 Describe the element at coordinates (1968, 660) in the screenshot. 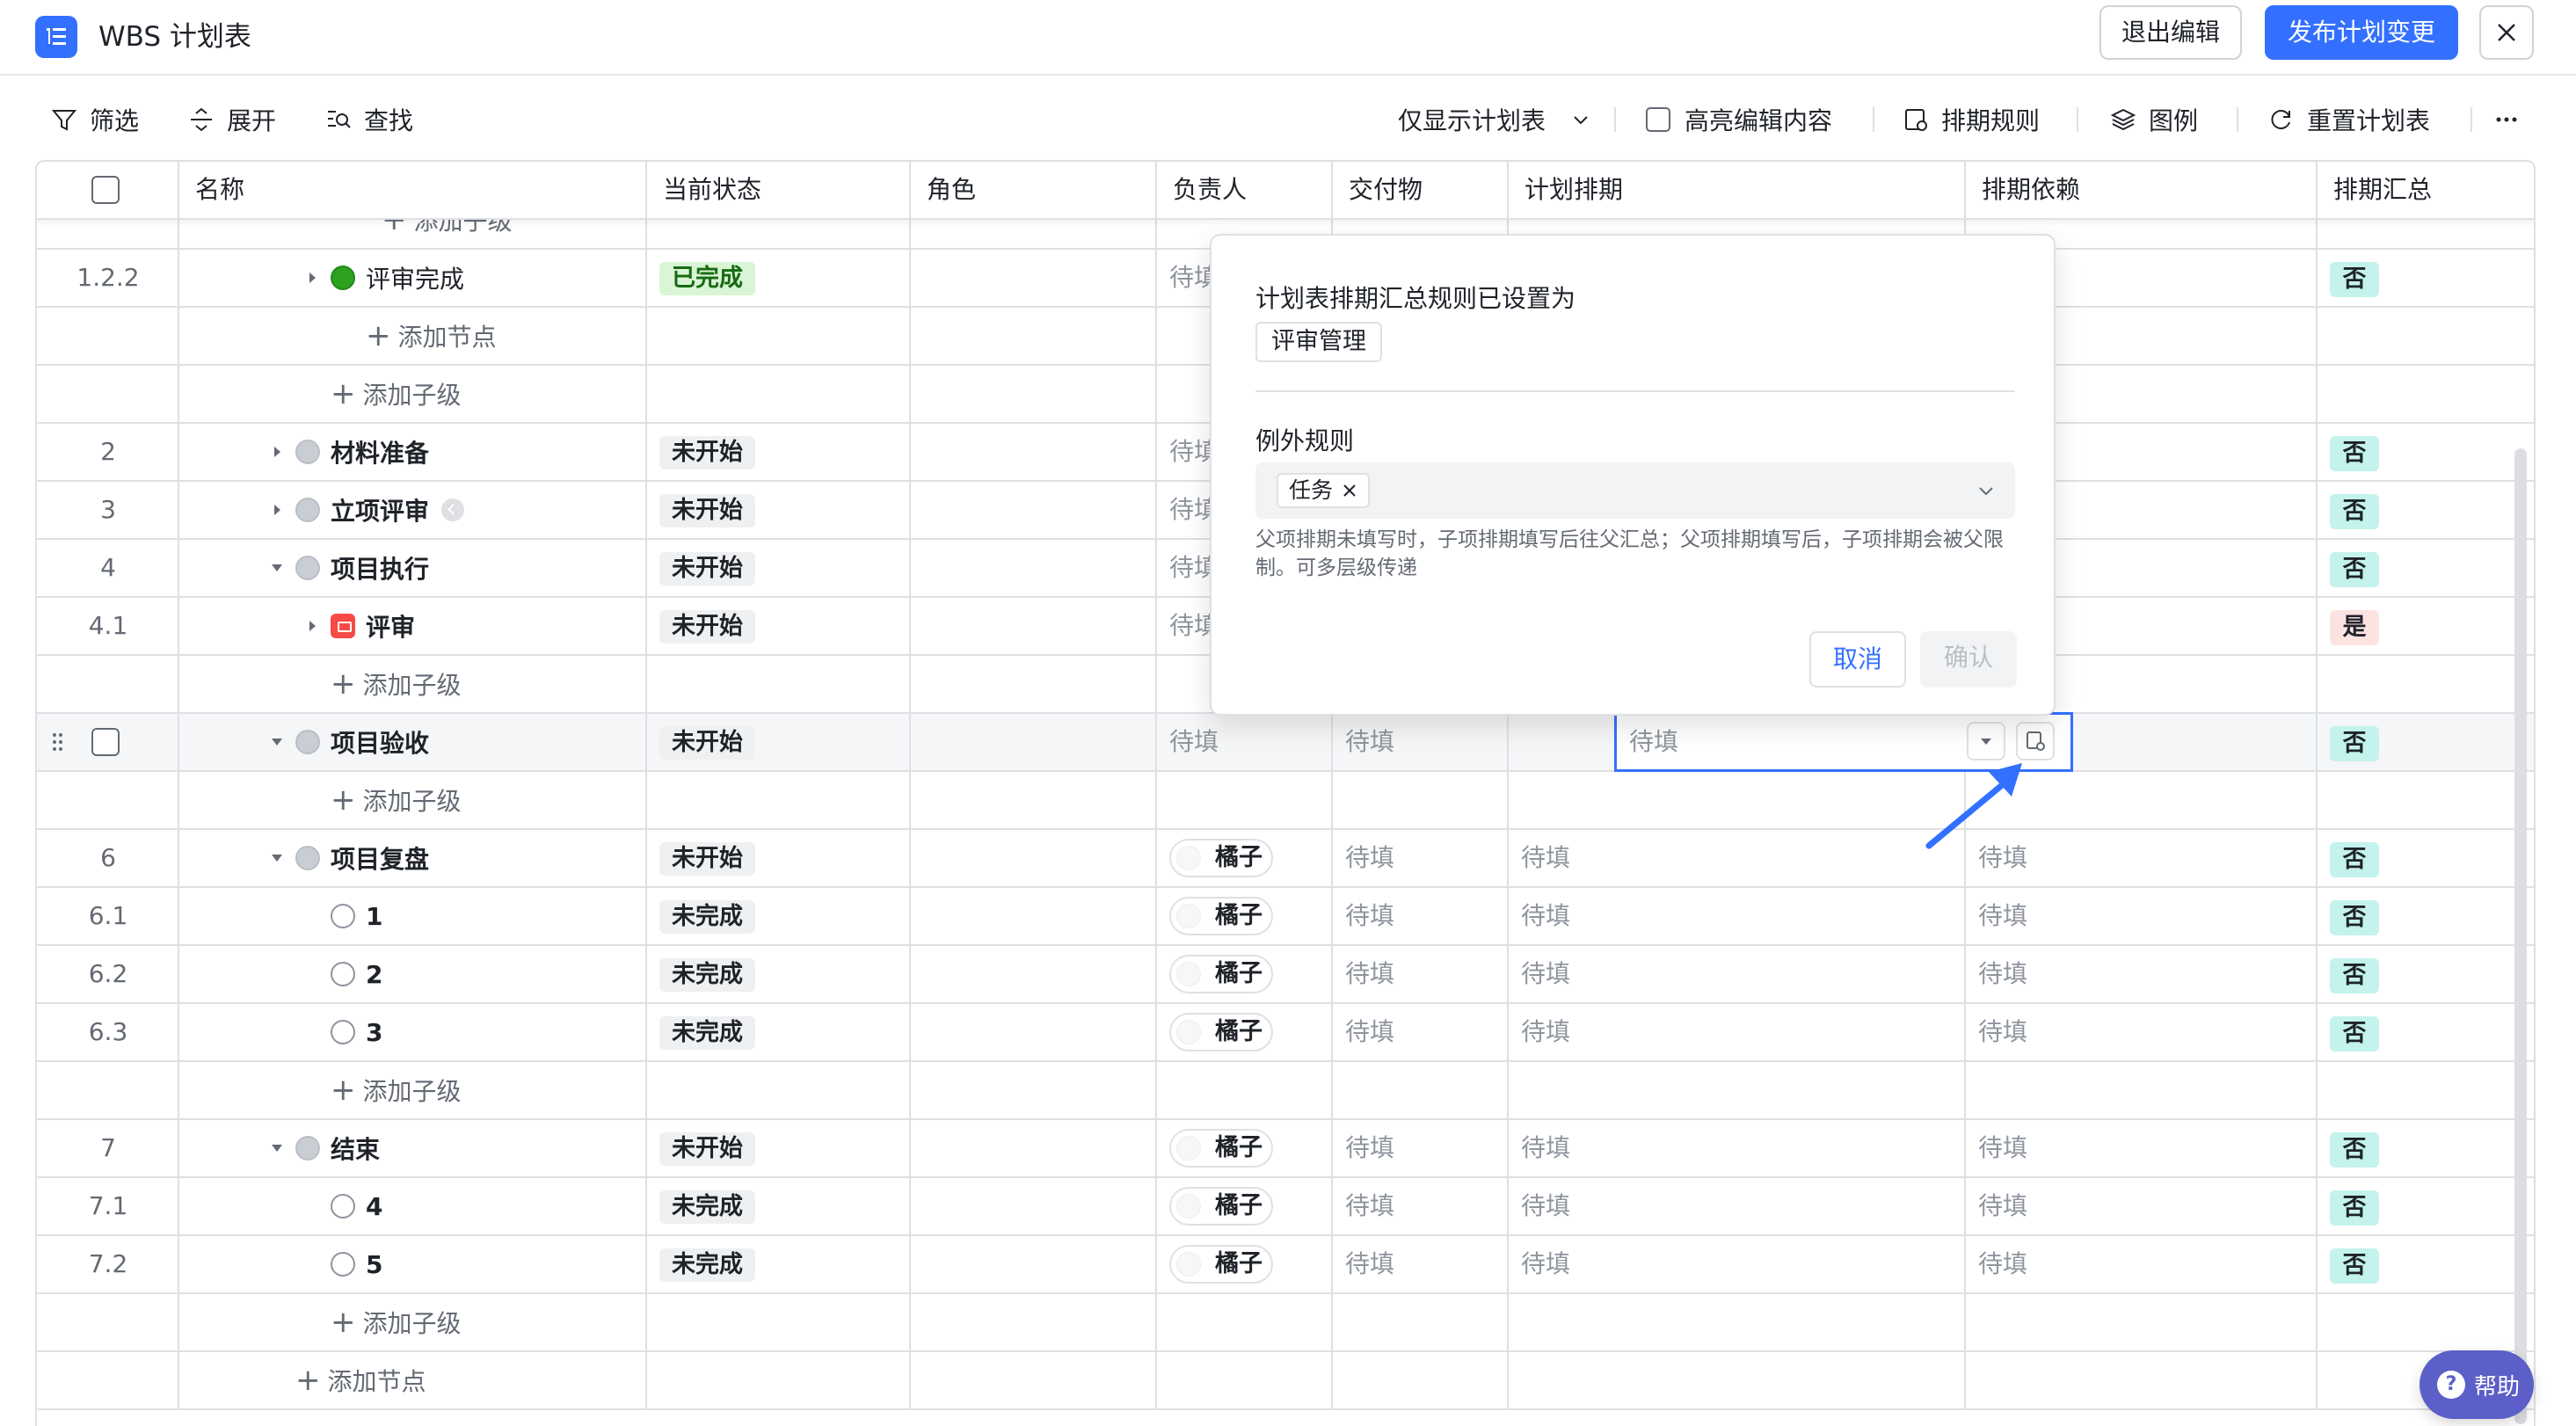

I see `confirm-button: 确认` at that location.